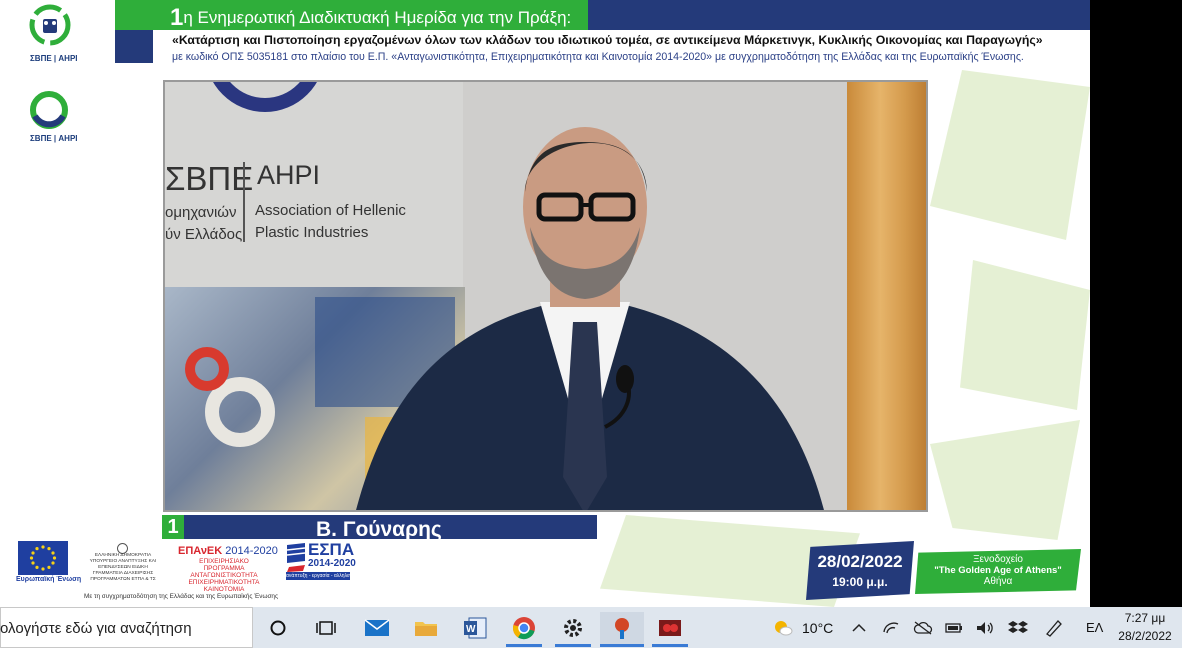 Image resolution: width=1182 pixels, height=648 pixels. Describe the element at coordinates (860, 582) in the screenshot. I see `event-time: 19:00 μ.μ.` at that location.